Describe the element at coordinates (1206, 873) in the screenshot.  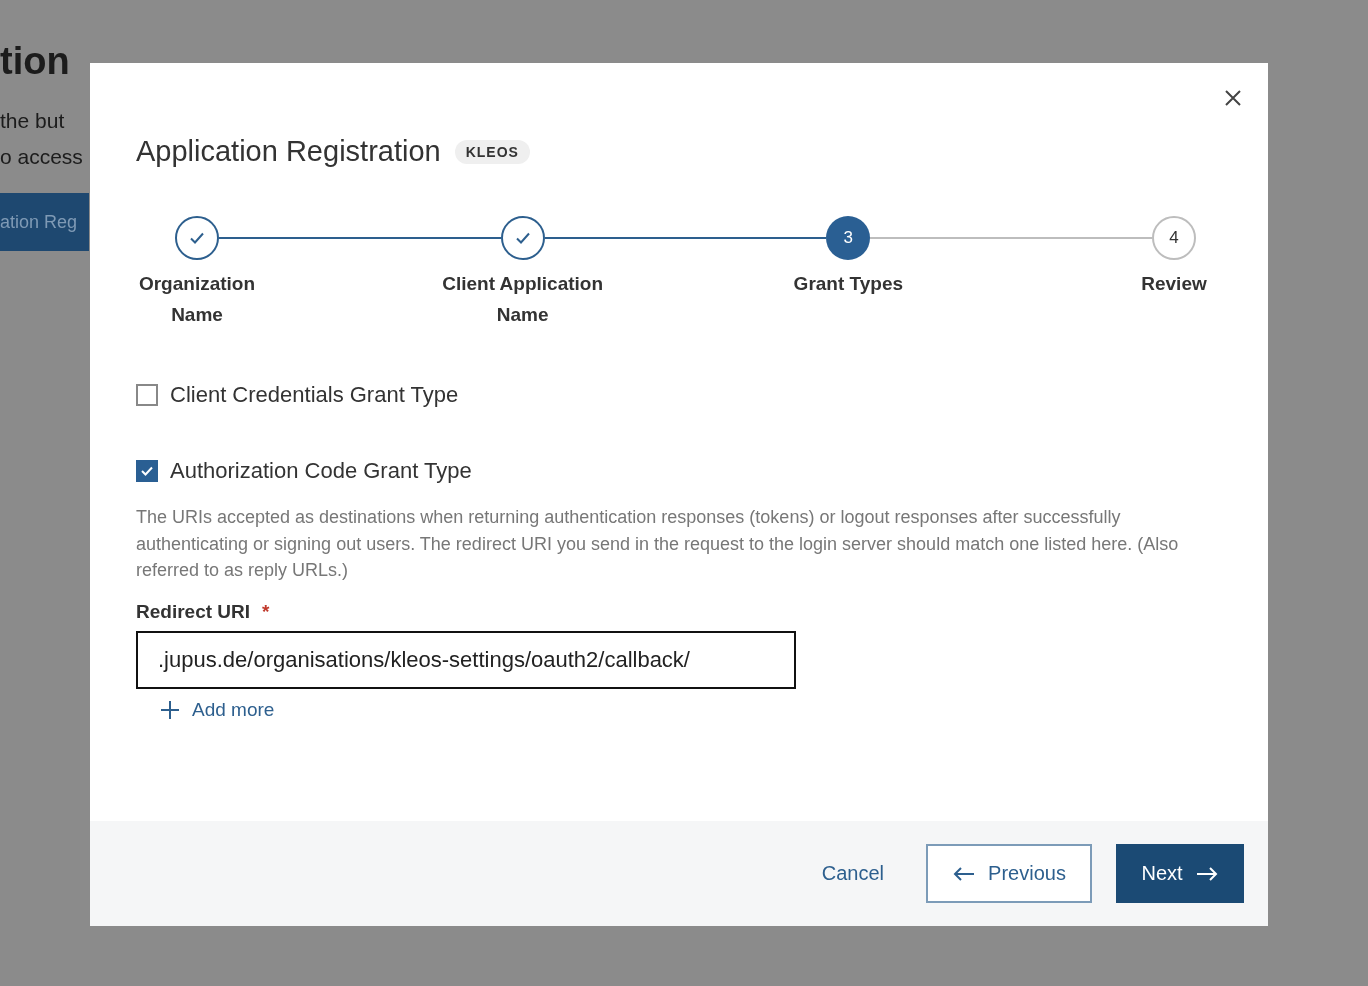
I see `arrow-right-icon` at that location.